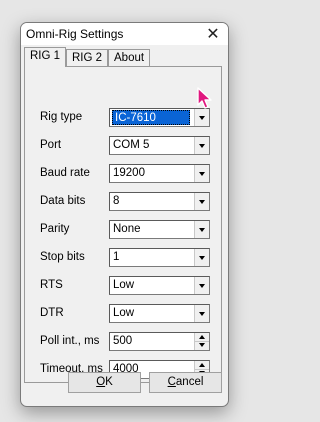 Image resolution: width=320 pixels, height=422 pixels. Describe the element at coordinates (51, 285) in the screenshot. I see `rts-label: RTS` at that location.